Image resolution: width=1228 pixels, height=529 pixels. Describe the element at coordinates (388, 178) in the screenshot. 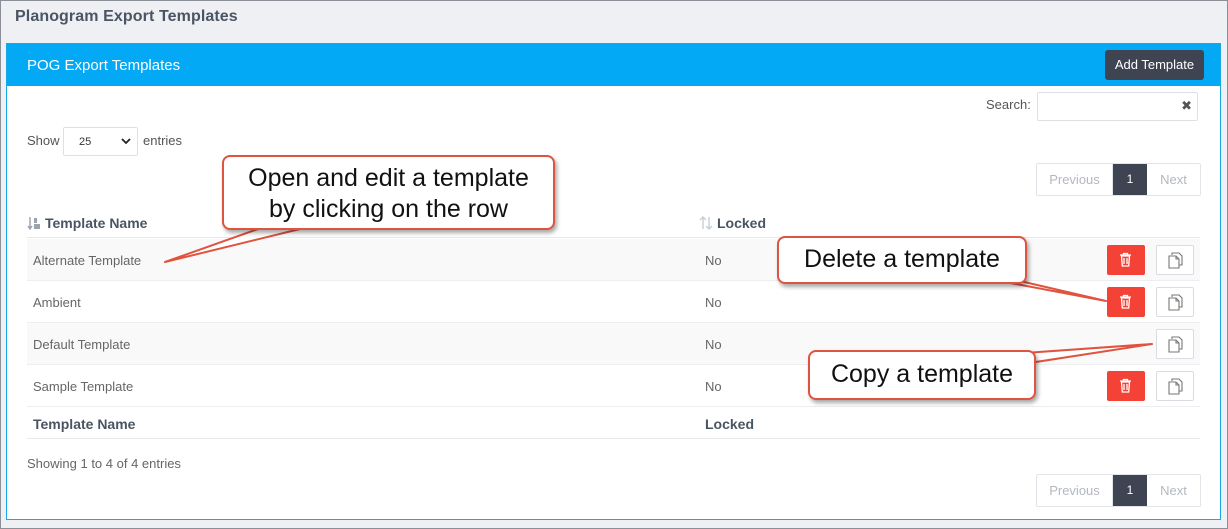

I see `edit-callout-line-1: Open and edit a template` at that location.